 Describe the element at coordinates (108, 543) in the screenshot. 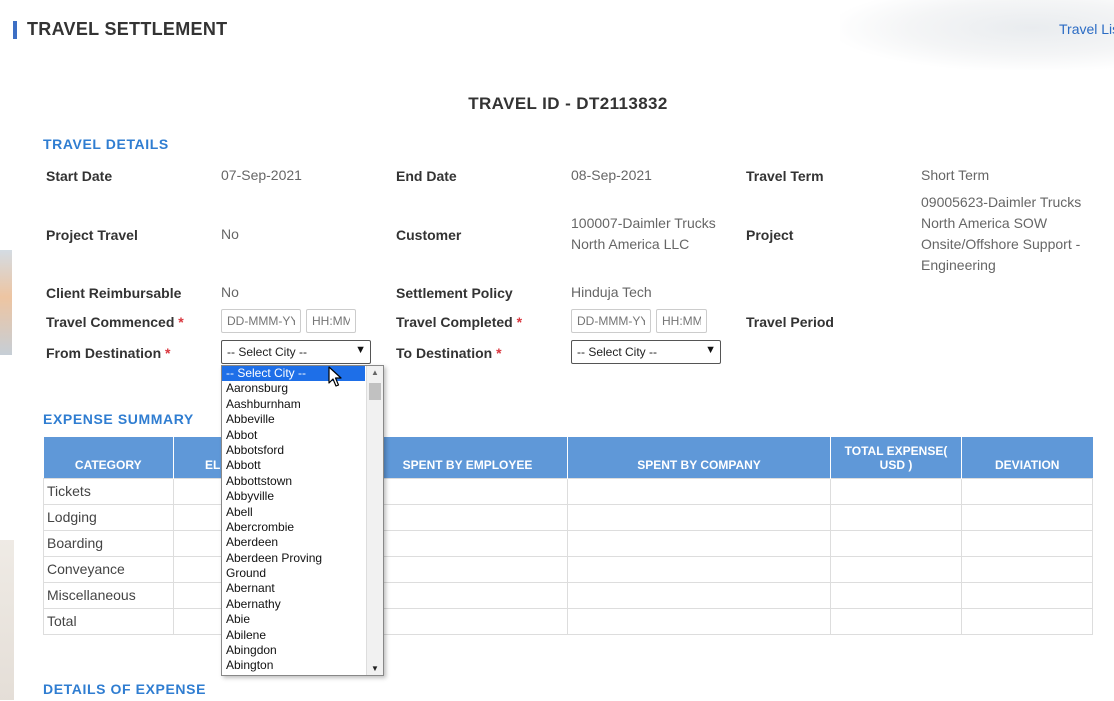

I see `category-cell: Boarding` at that location.